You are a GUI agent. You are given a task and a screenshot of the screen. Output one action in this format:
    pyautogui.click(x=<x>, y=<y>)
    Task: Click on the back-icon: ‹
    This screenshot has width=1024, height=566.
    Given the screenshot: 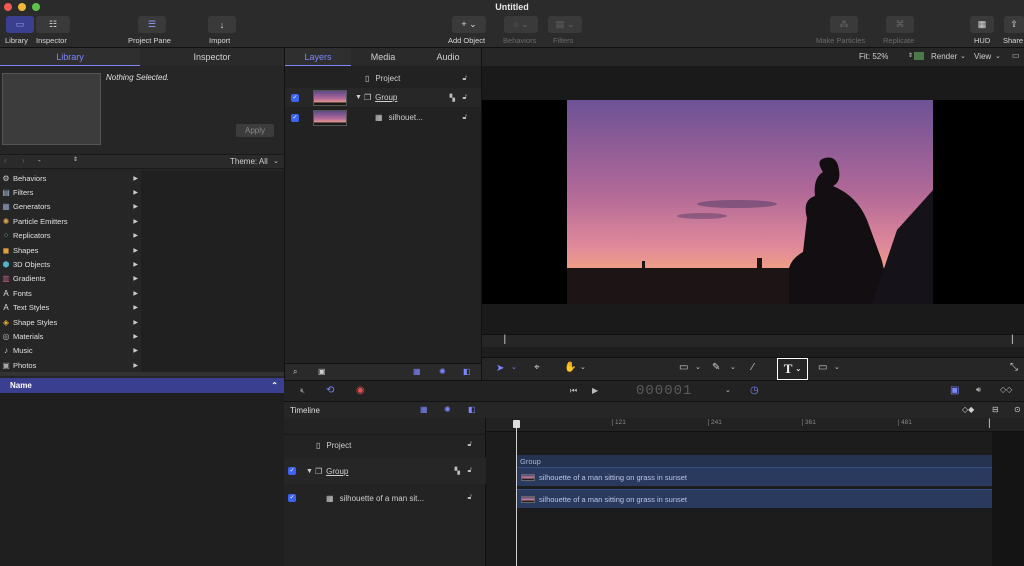 What is the action you would take?
    pyautogui.click(x=5, y=160)
    